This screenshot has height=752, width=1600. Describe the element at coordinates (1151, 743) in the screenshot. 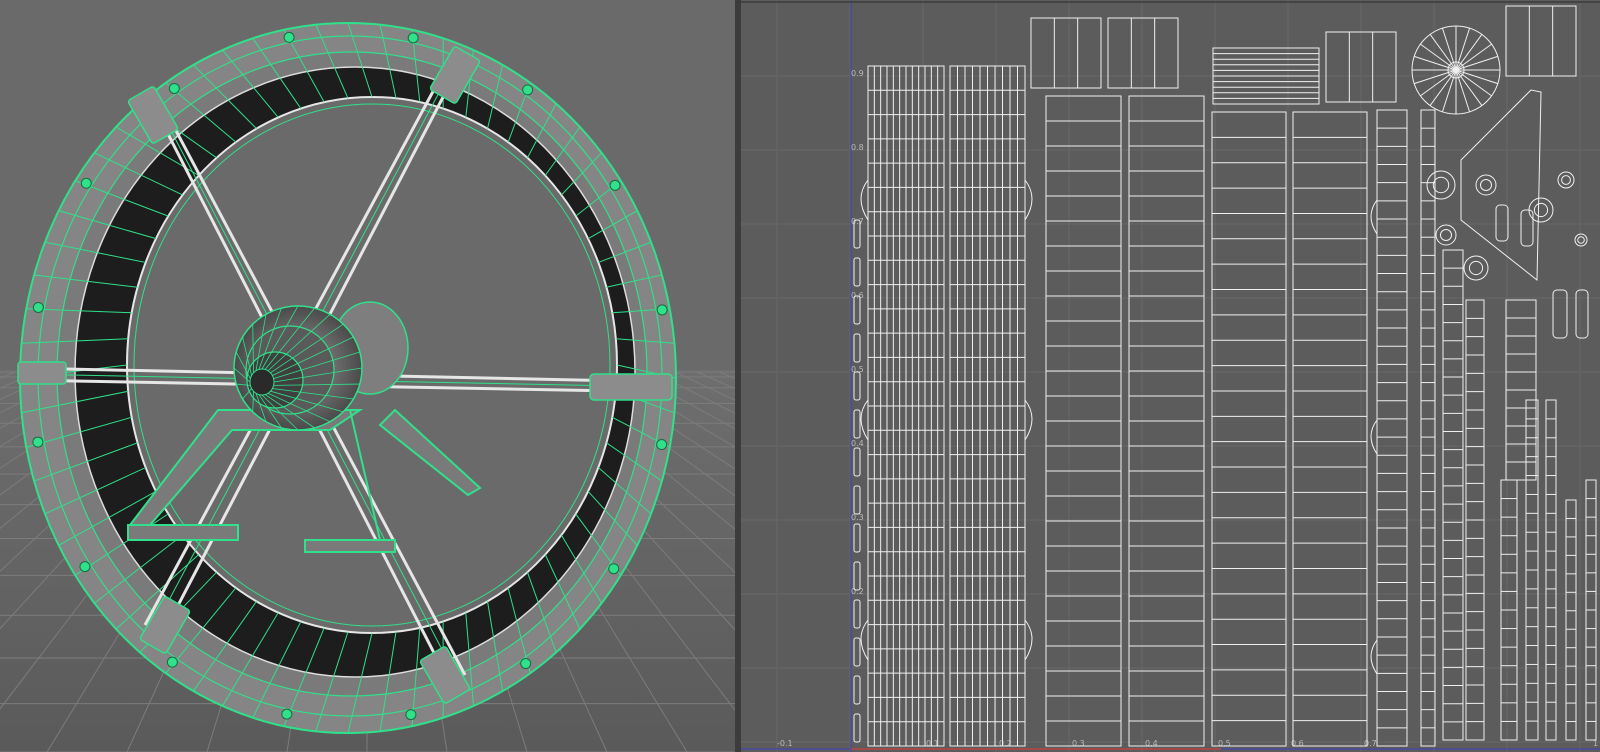

I see `u-tick-label: 0.4` at that location.